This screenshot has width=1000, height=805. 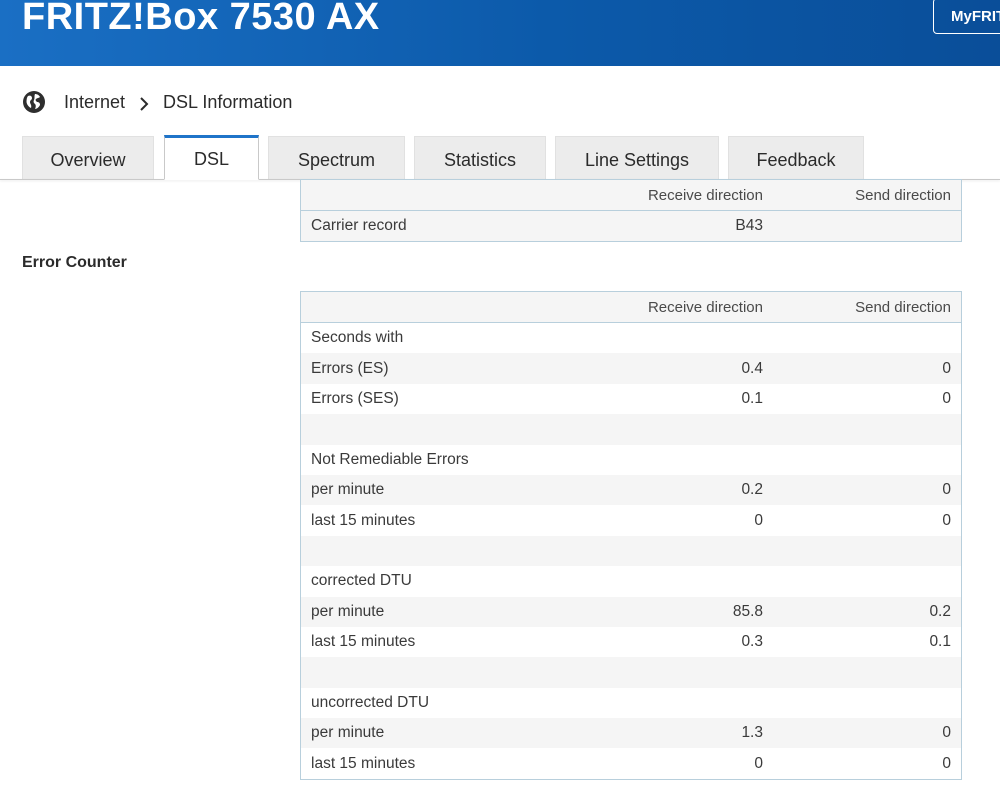 I want to click on tab-dsl: DSL, so click(x=211, y=157).